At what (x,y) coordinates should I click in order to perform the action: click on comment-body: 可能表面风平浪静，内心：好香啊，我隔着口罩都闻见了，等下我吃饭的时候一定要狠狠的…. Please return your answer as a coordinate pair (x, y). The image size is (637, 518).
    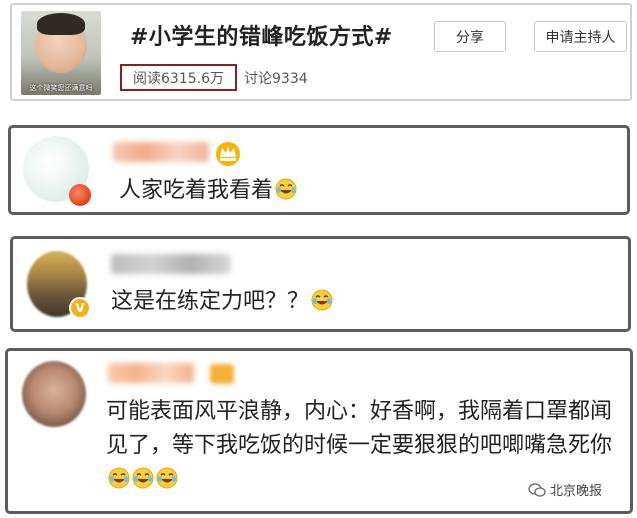
    Looking at the image, I should click on (359, 428).